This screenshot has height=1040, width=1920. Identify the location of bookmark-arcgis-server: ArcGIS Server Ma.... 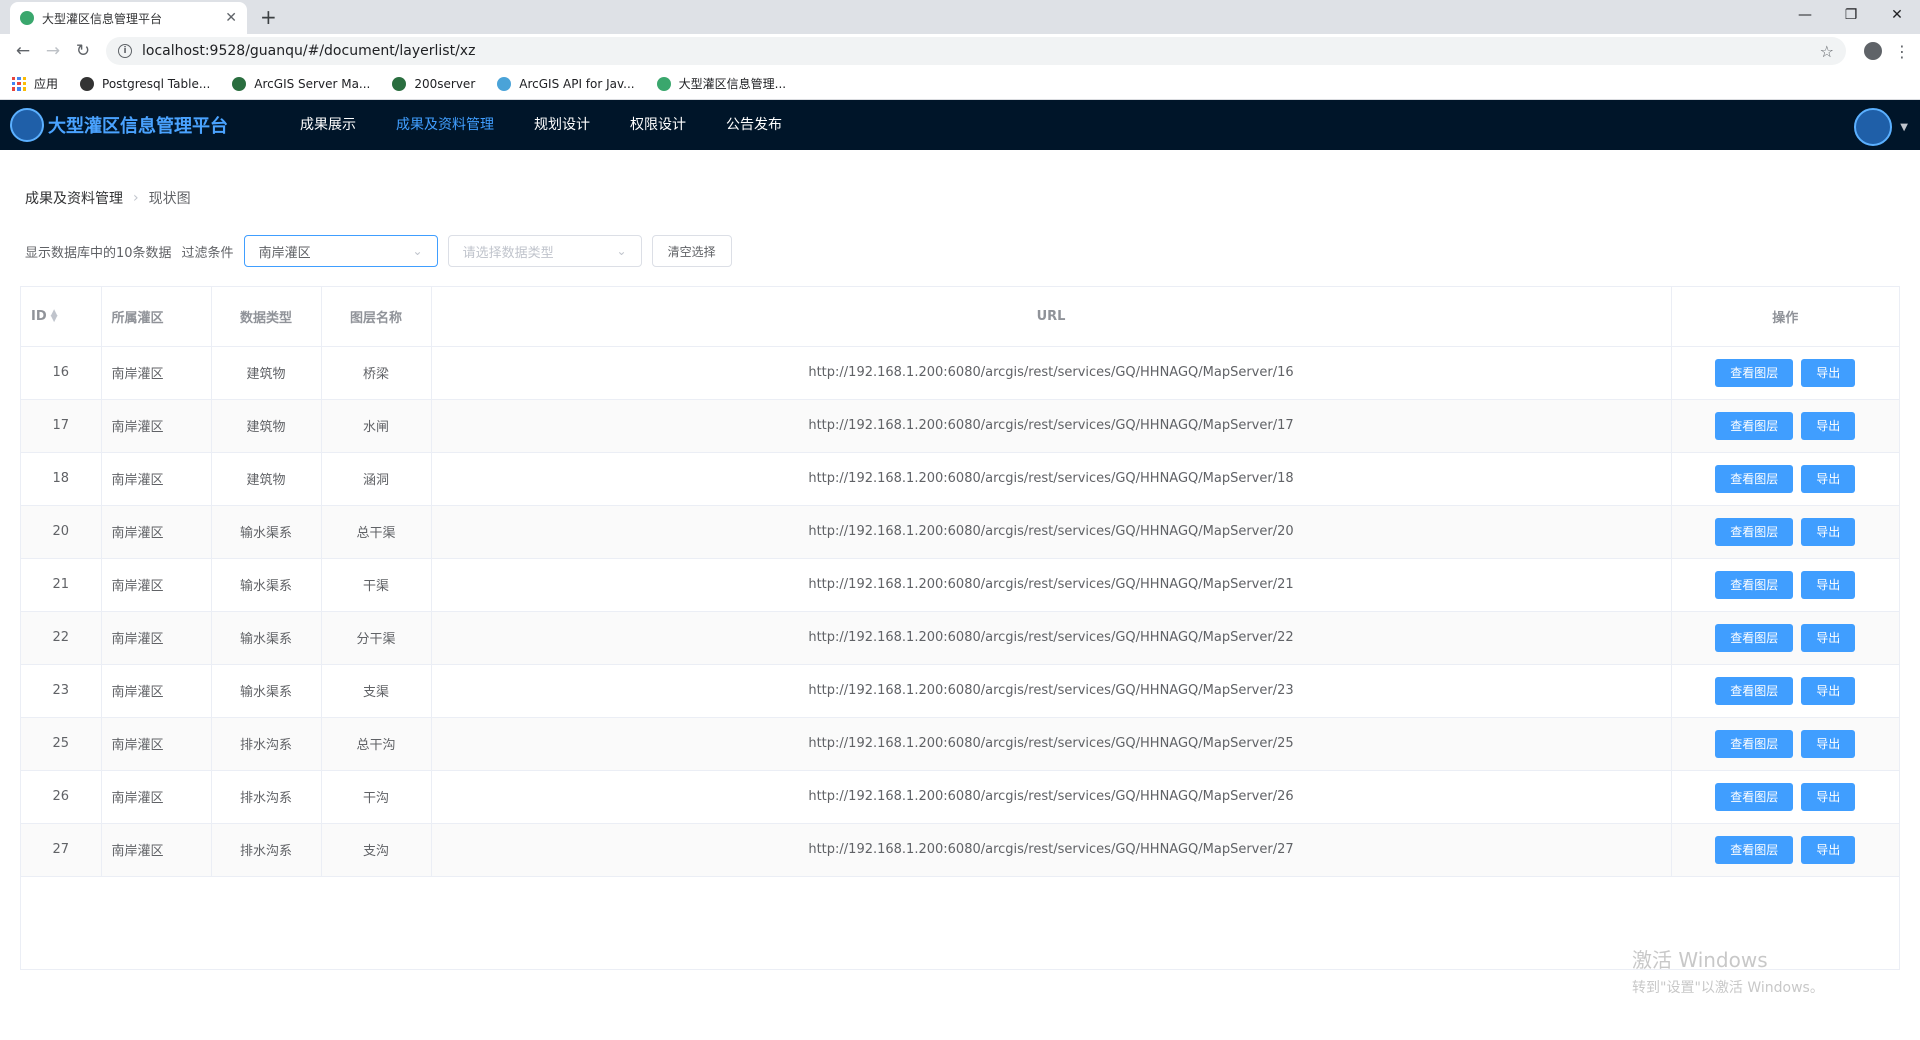
(301, 83).